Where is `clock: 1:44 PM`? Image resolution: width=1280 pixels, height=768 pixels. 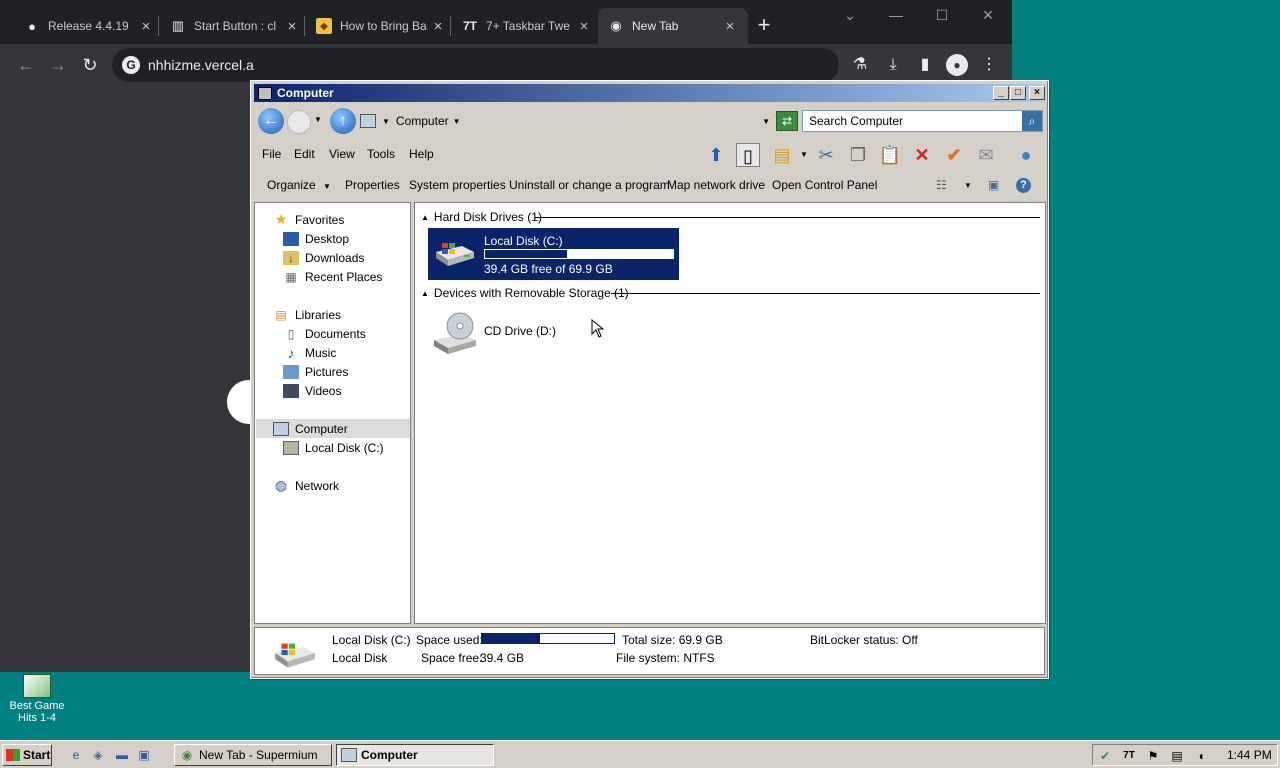 clock: 1:44 PM is located at coordinates (1249, 755).